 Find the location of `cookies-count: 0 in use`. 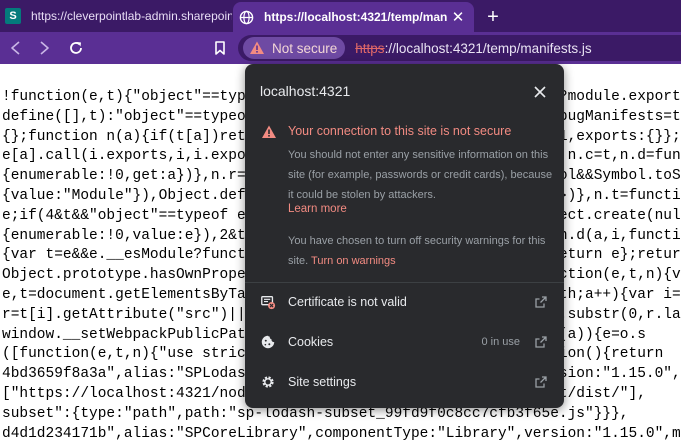

cookies-count: 0 in use is located at coordinates (500, 342).